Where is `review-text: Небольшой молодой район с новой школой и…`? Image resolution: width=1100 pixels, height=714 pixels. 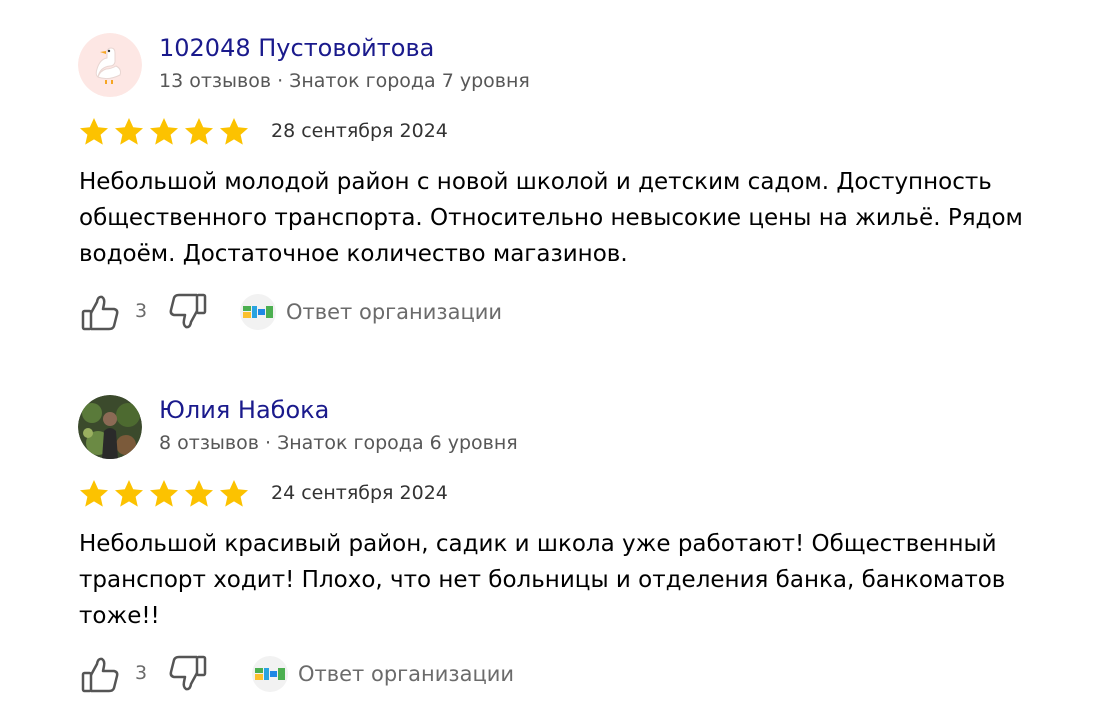 review-text: Небольшой молодой район с новой школой и… is located at coordinates (551, 218).